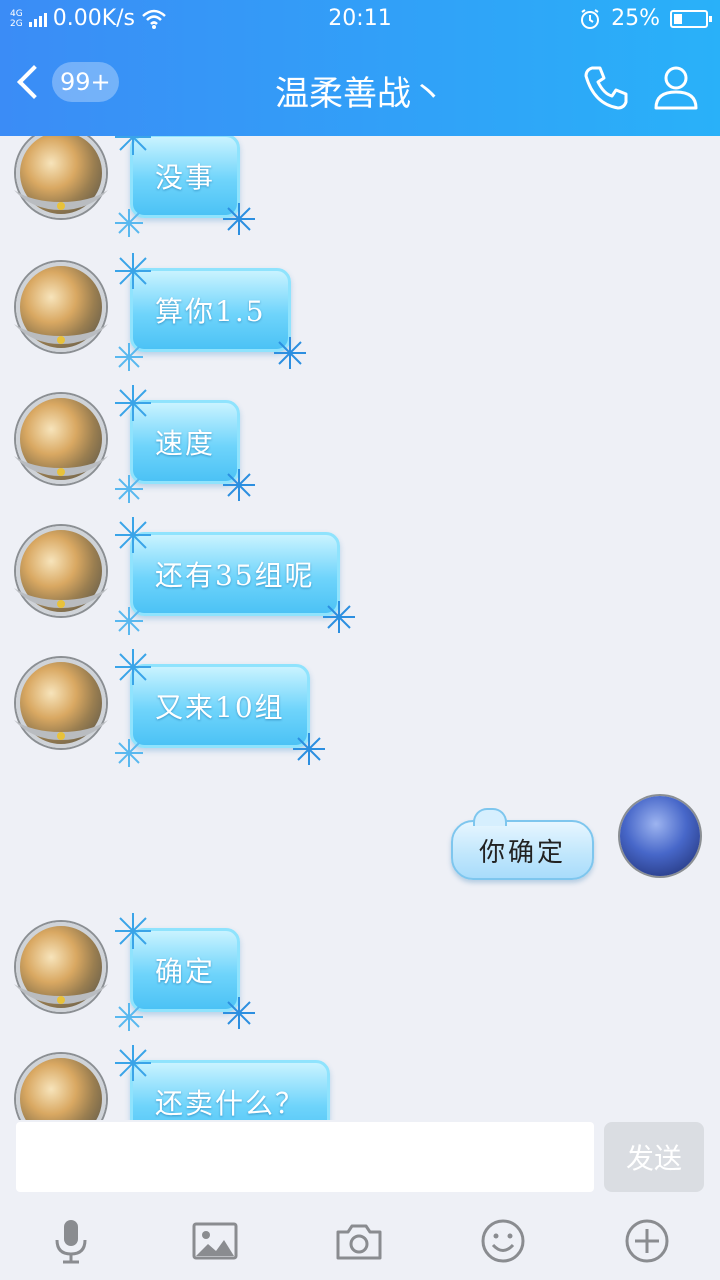 This screenshot has width=720, height=1280. I want to click on camera-icon, so click(359, 1241).